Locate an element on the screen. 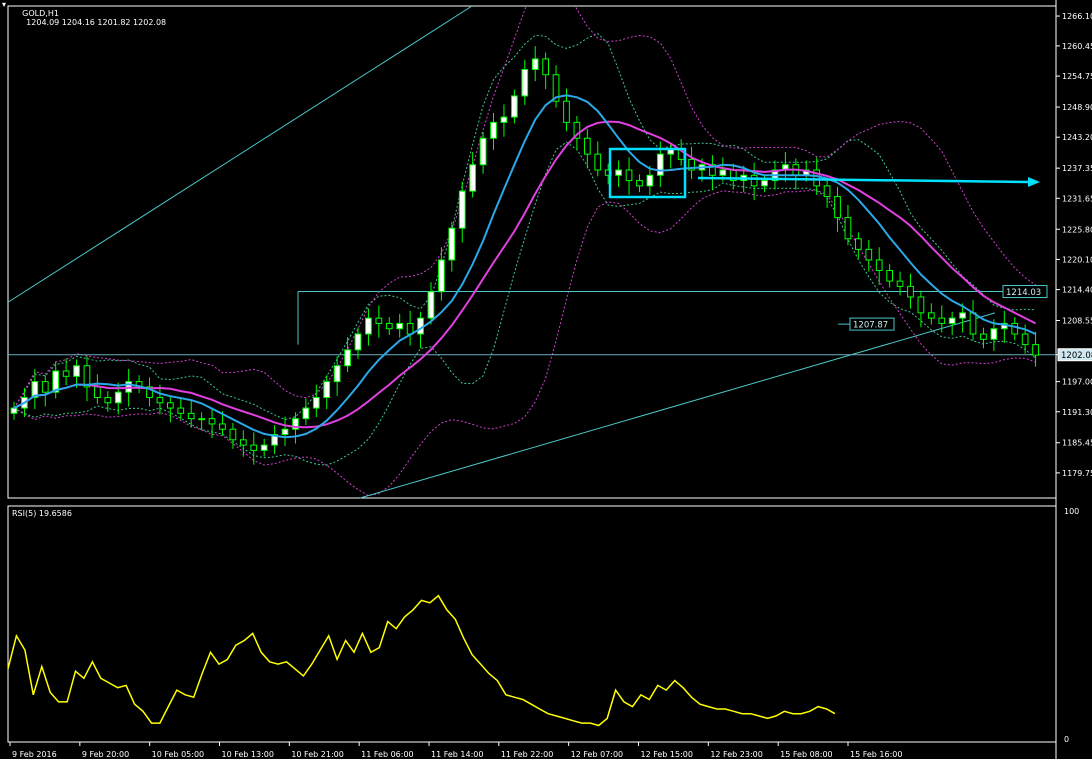  ma-price-label: 1207.87 is located at coordinates (870, 326).